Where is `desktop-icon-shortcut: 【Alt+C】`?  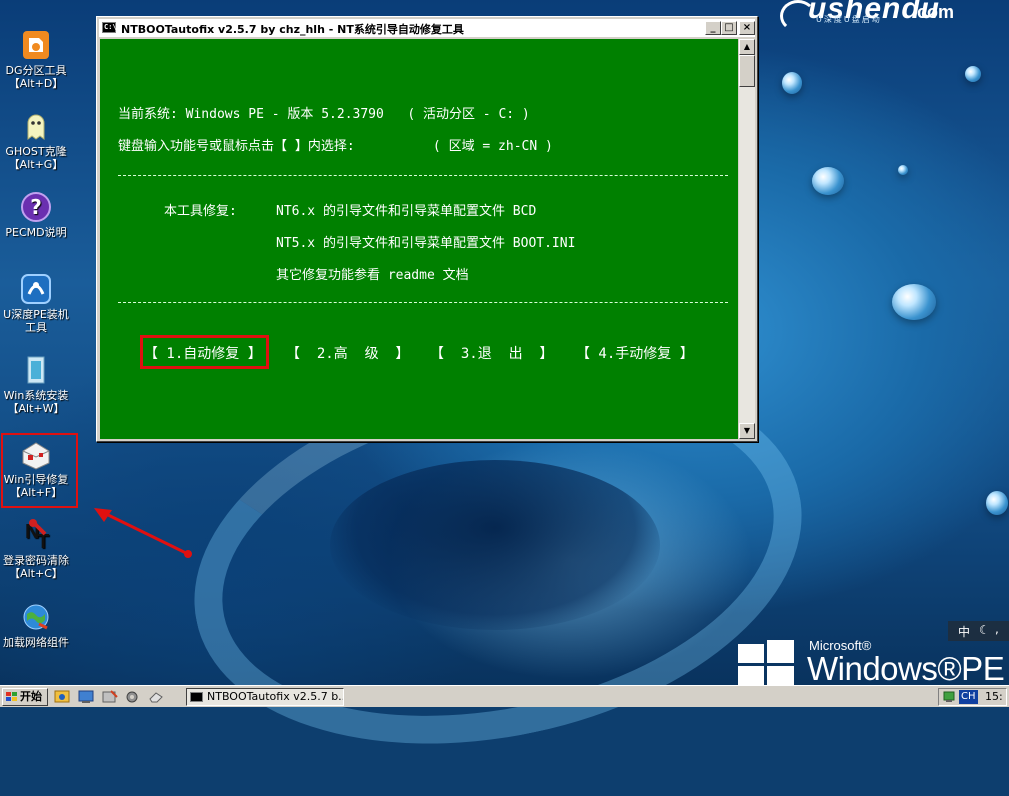
desktop-icon-shortcut: 【Alt+C】 is located at coordinates (36, 573).